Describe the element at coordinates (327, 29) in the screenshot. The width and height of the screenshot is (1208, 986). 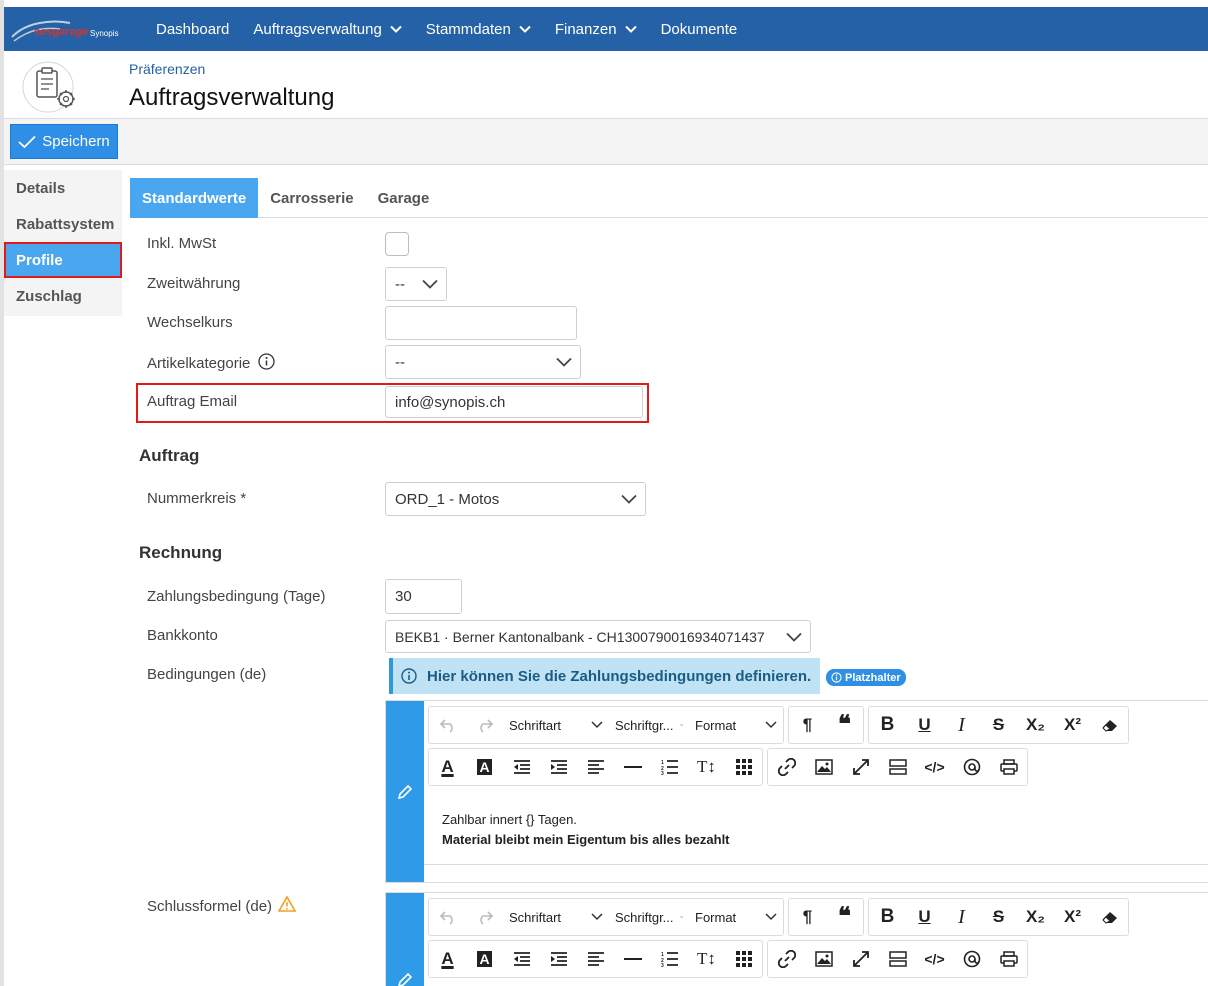
I see `nav-auftragsverwaltung: Auftragsverwaltung` at that location.